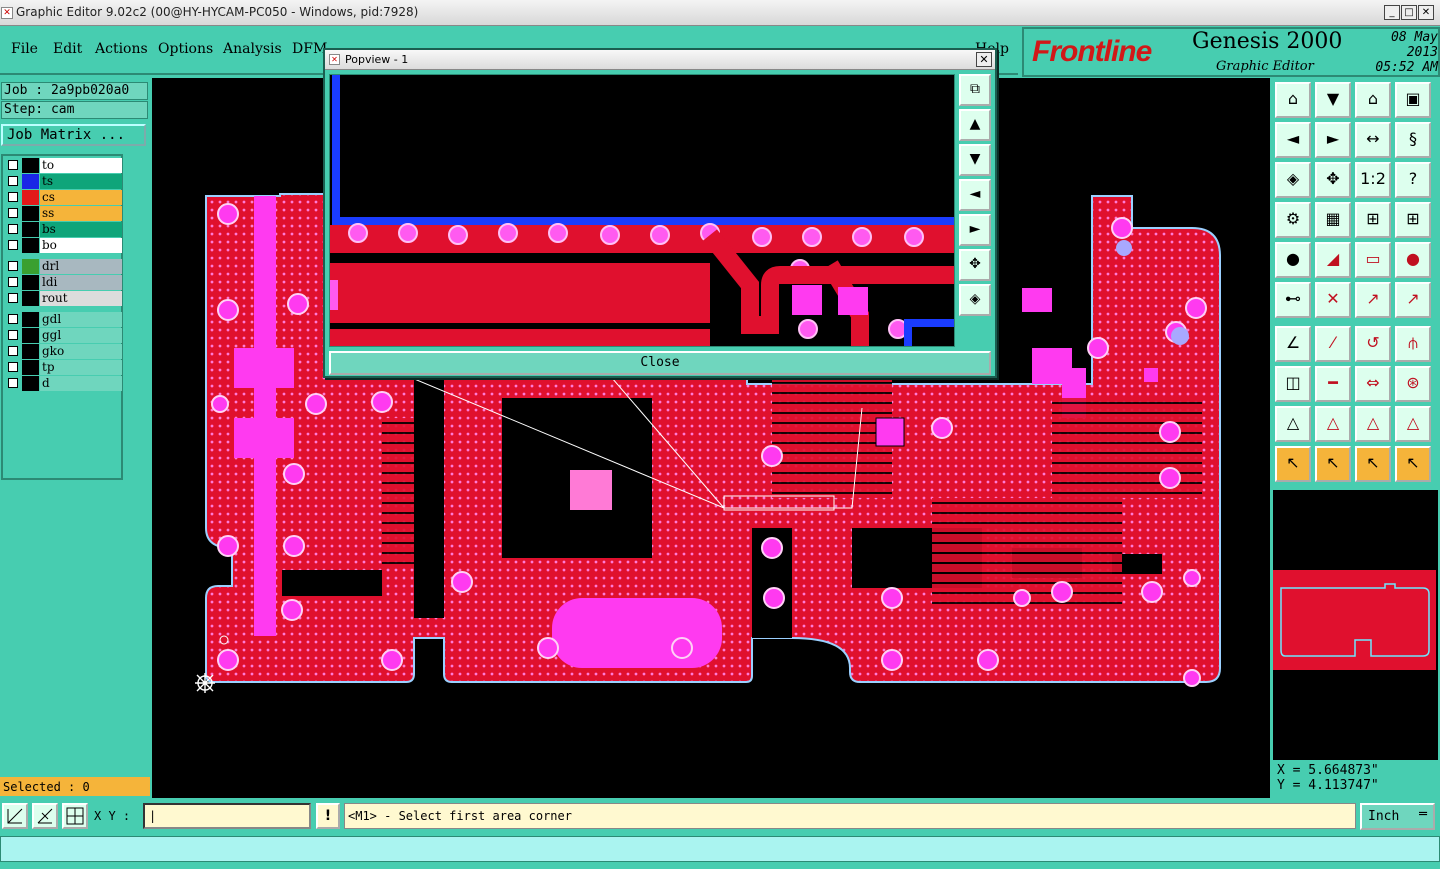 This screenshot has width=1440, height=869. What do you see at coordinates (642, 210) in the screenshot?
I see `popview-canvas` at bounding box center [642, 210].